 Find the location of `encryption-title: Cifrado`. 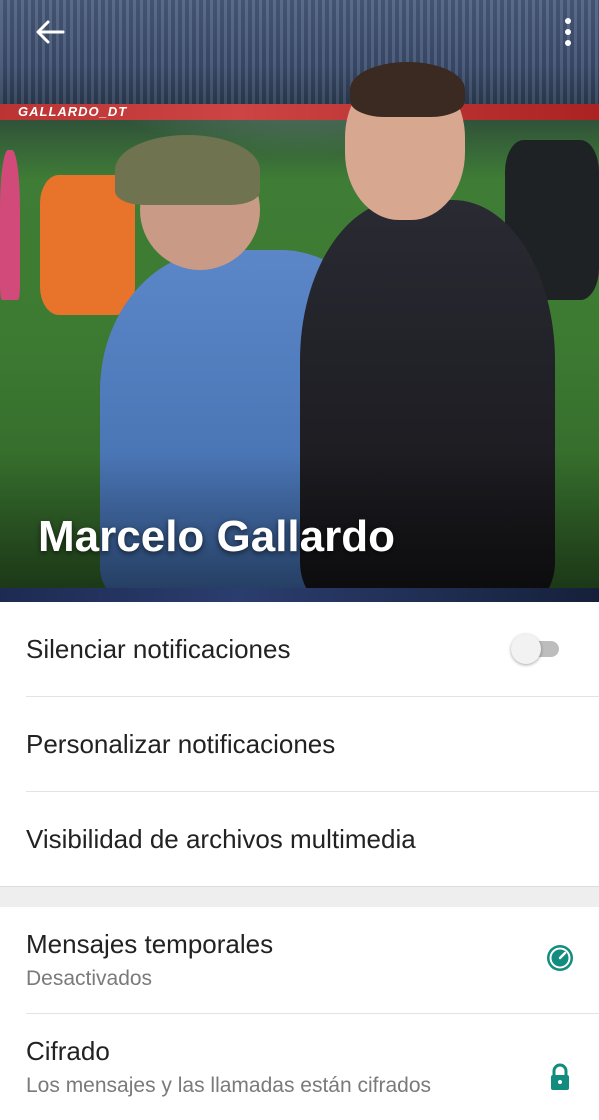

encryption-title: Cifrado is located at coordinates (68, 1051).